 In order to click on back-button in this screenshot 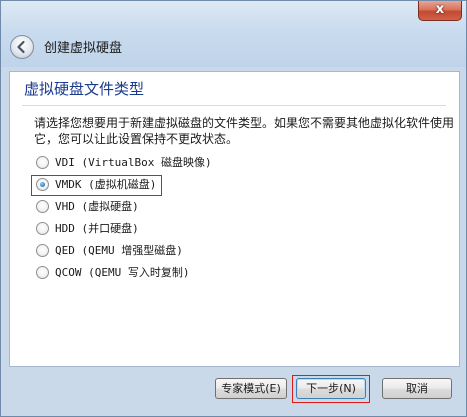, I will do `click(22, 47)`.